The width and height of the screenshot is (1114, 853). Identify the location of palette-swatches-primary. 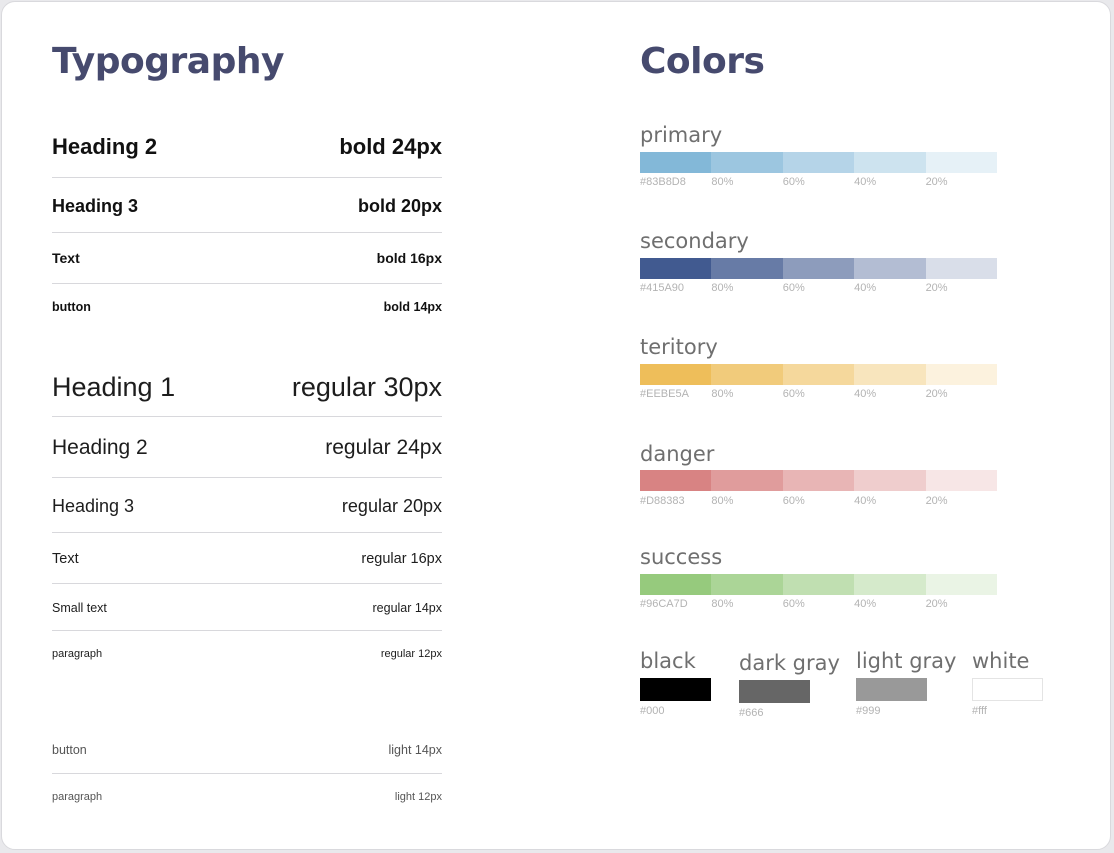
(818, 162).